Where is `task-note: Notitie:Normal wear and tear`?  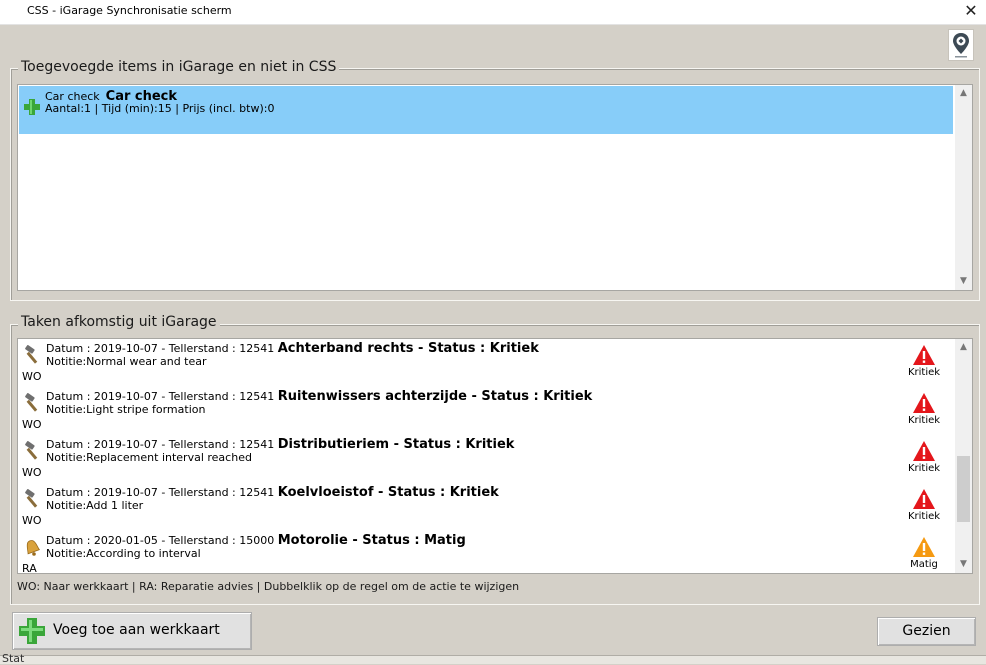 task-note: Notitie:Normal wear and tear is located at coordinates (126, 361).